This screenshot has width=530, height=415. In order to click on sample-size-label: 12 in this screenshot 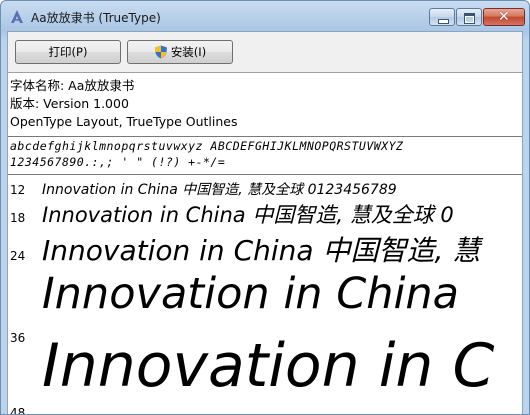, I will do `click(18, 190)`.